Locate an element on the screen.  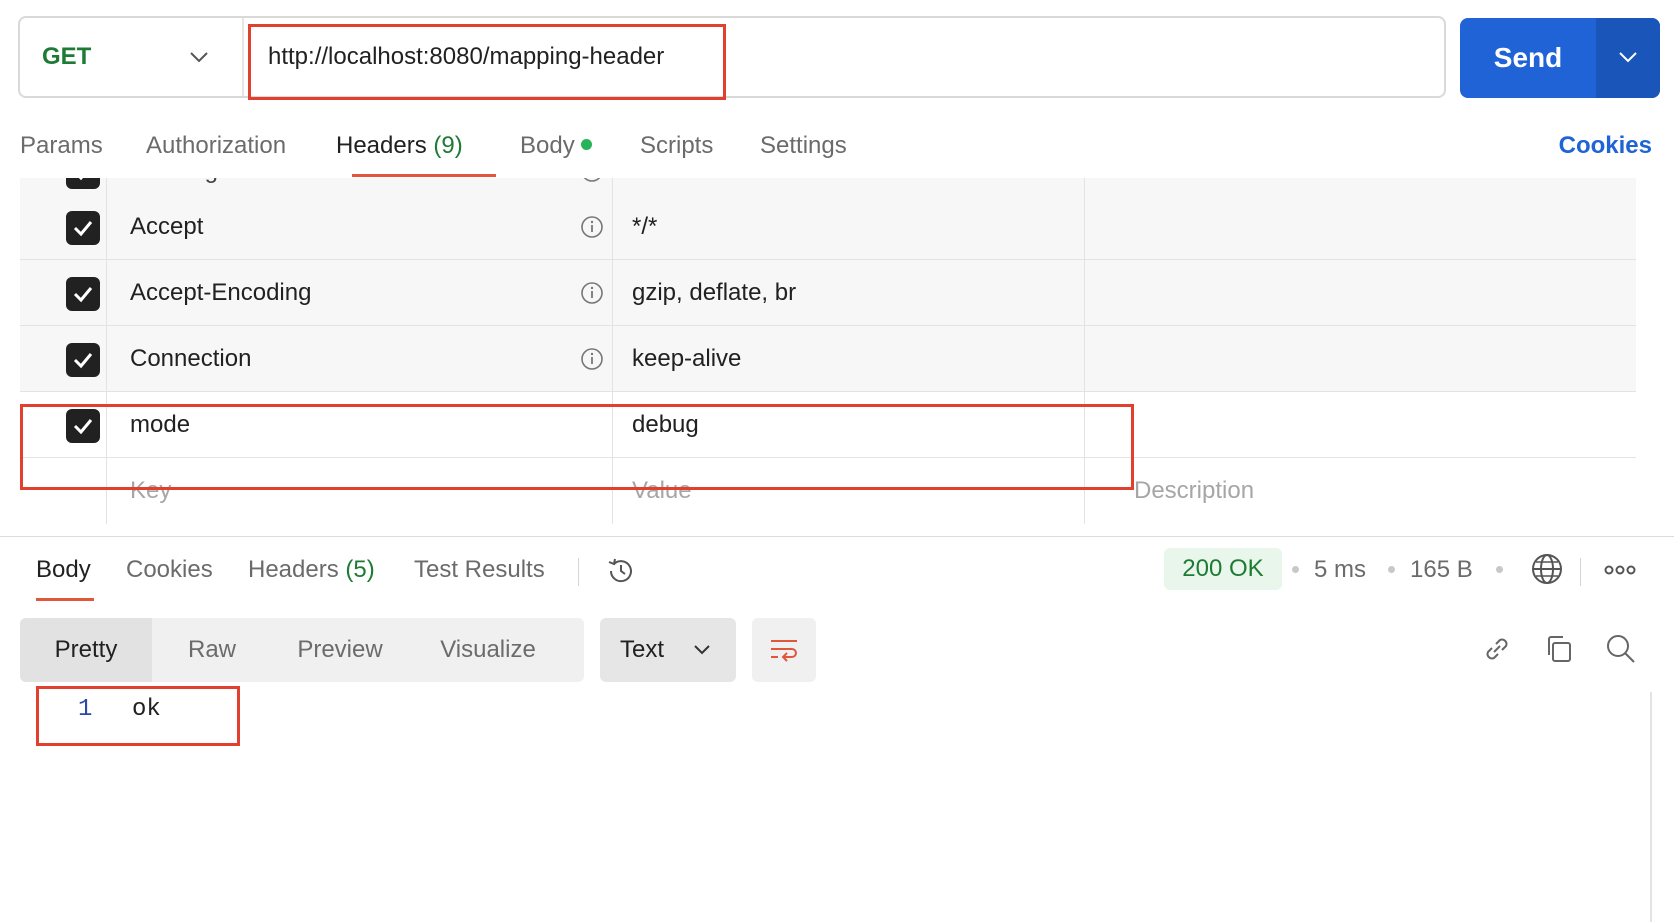
header-key: Connection is located at coordinates (190, 358).